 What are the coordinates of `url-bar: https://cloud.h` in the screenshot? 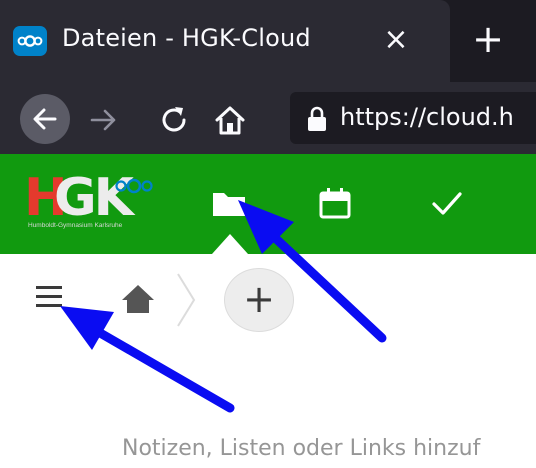 It's located at (413, 118).